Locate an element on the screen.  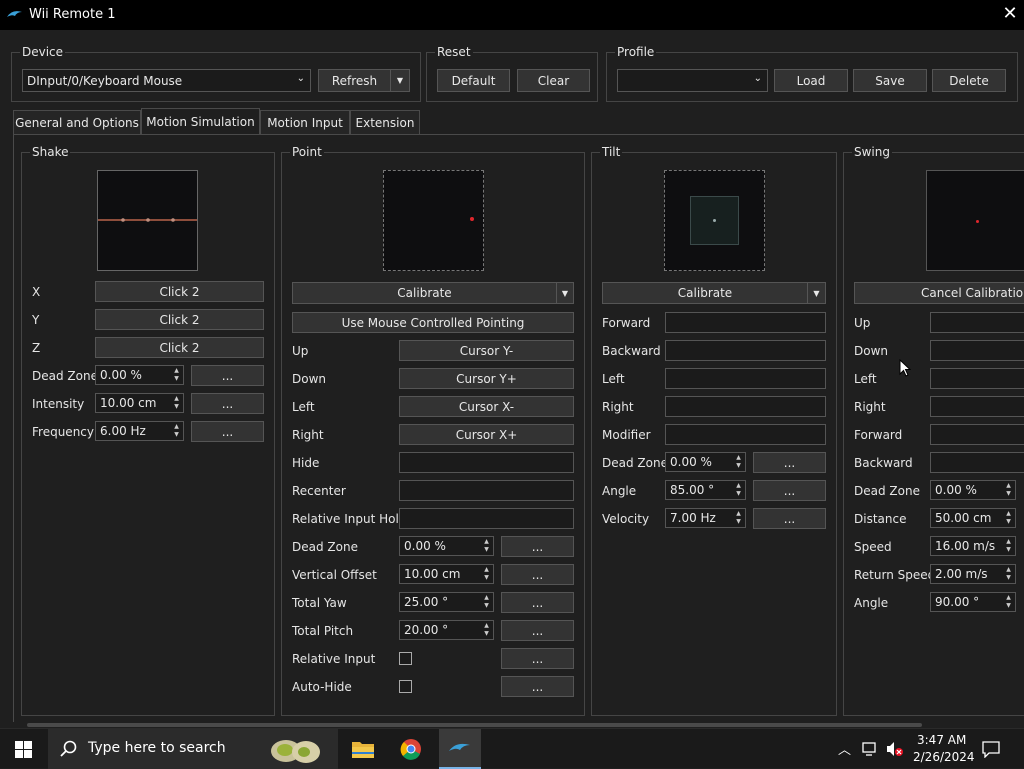
device-select: DInput/0/Keyboard Mouse ⌄ is located at coordinates (166, 80).